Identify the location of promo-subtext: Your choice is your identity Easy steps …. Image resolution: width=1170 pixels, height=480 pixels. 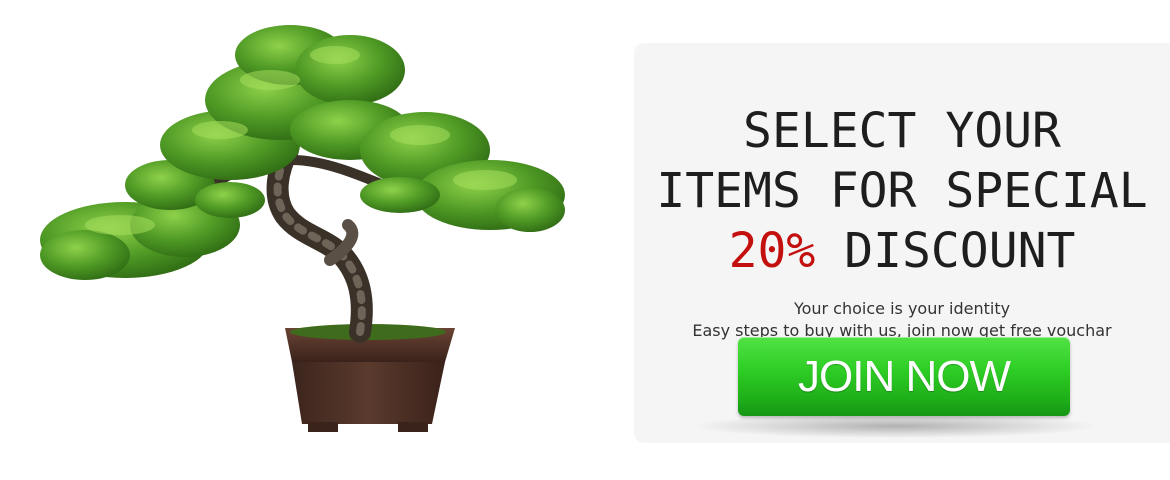
(902, 320).